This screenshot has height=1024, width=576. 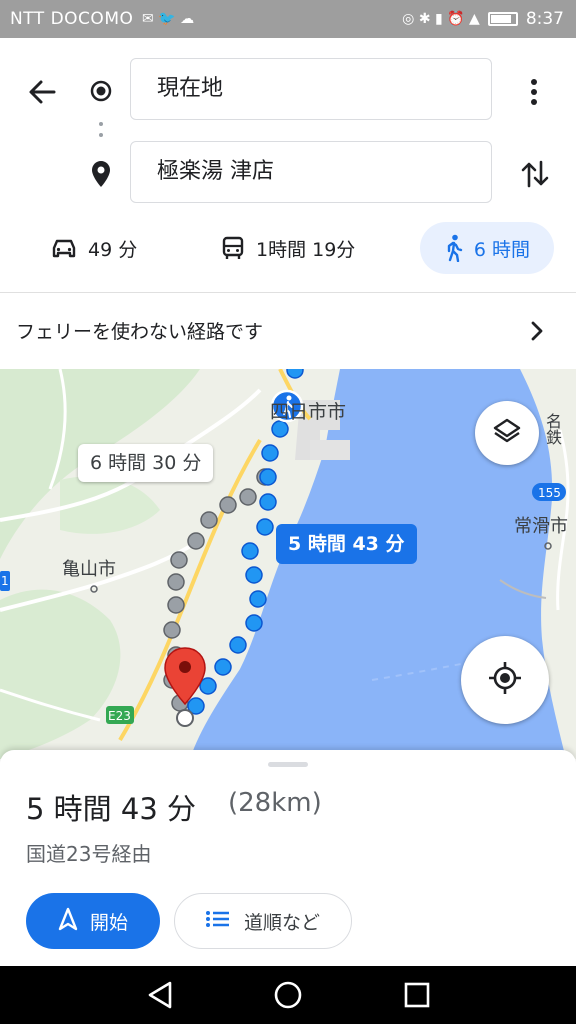 I want to click on ferry-notice-text: フェリーを使わない経路です, so click(x=140, y=332).